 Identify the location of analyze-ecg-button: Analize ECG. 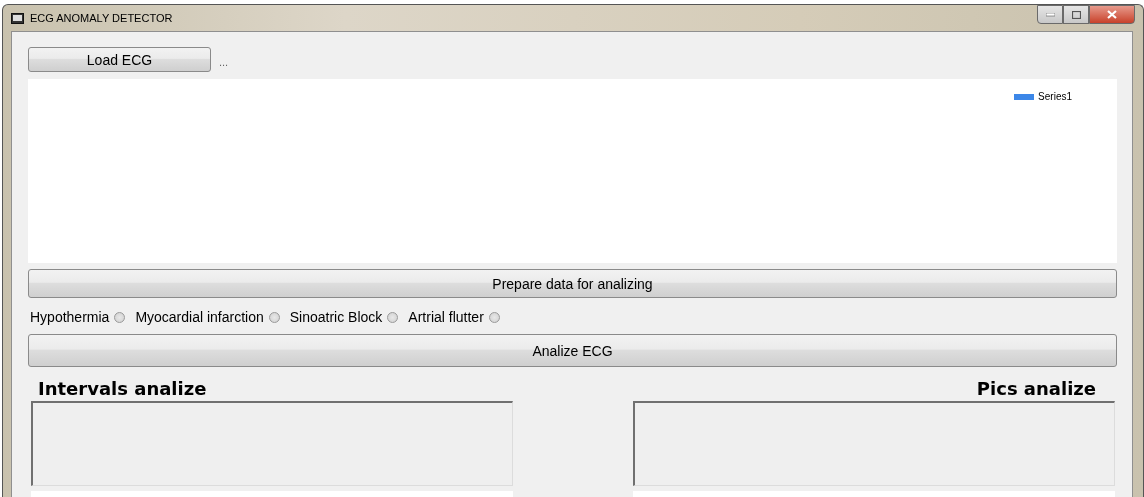
(572, 350).